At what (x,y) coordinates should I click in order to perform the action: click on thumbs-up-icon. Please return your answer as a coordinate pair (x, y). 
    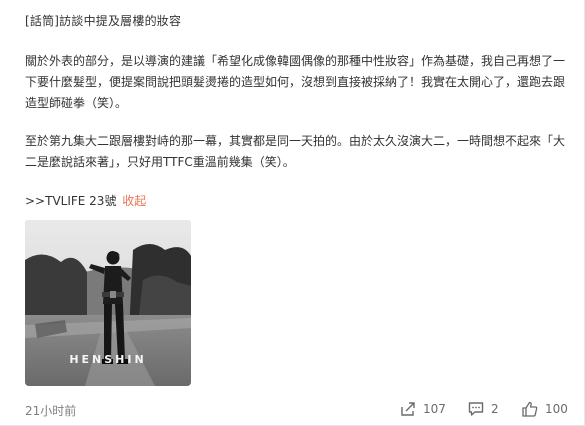
    Looking at the image, I should click on (530, 409).